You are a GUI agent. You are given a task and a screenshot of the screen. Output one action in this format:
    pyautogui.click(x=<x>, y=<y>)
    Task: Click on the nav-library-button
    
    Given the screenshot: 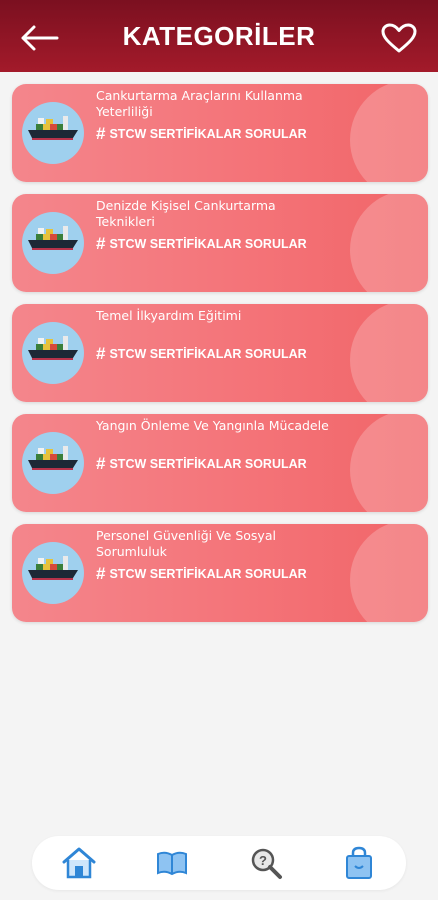 What is the action you would take?
    pyautogui.click(x=172, y=863)
    